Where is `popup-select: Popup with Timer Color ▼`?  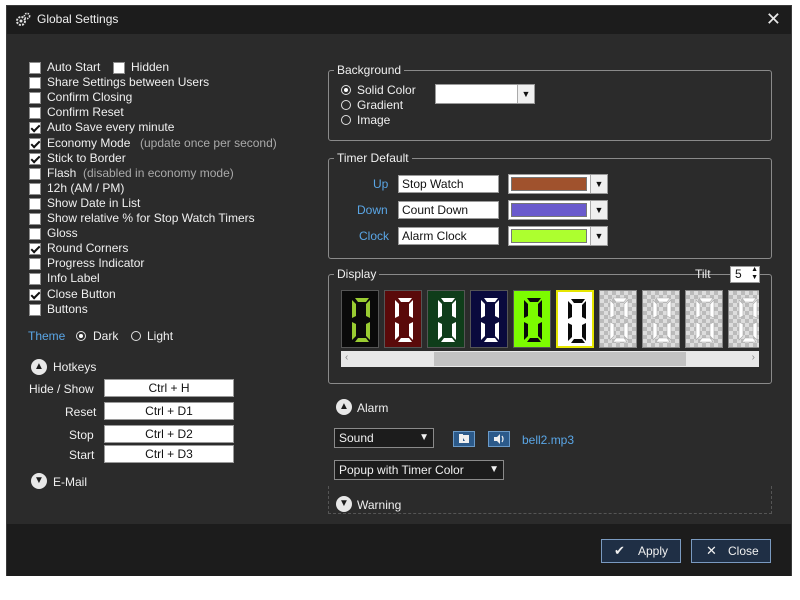 popup-select: Popup with Timer Color ▼ is located at coordinates (419, 470).